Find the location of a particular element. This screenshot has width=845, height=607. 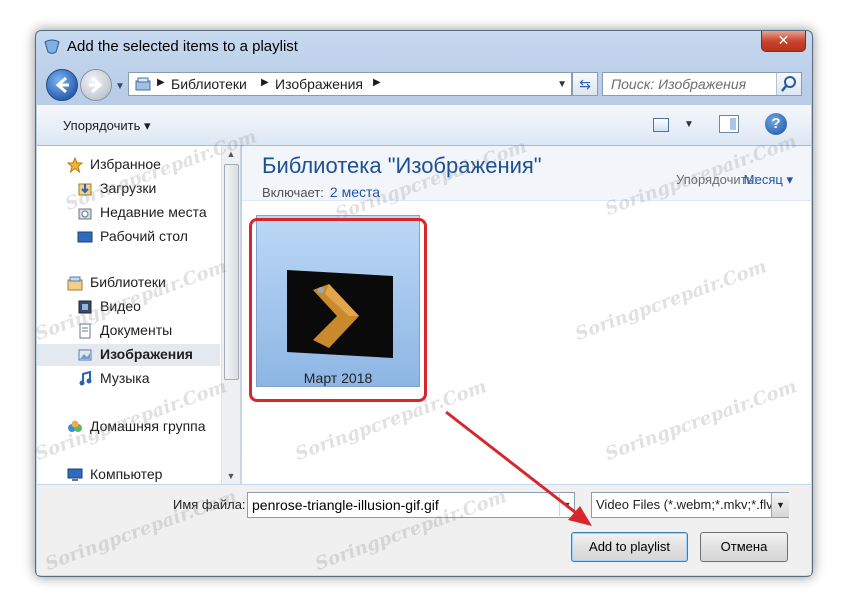

sidebar-item-label: Видео is located at coordinates (120, 306).